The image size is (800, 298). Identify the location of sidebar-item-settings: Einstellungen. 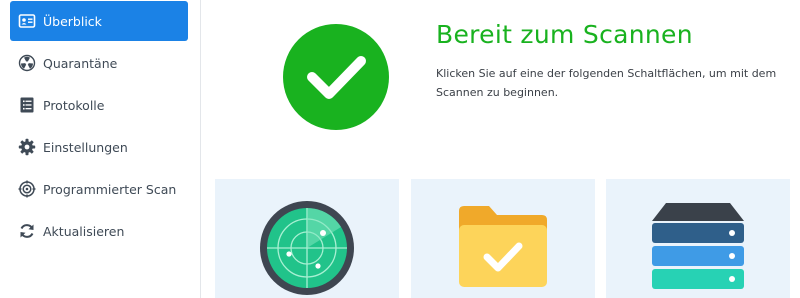
(99, 147).